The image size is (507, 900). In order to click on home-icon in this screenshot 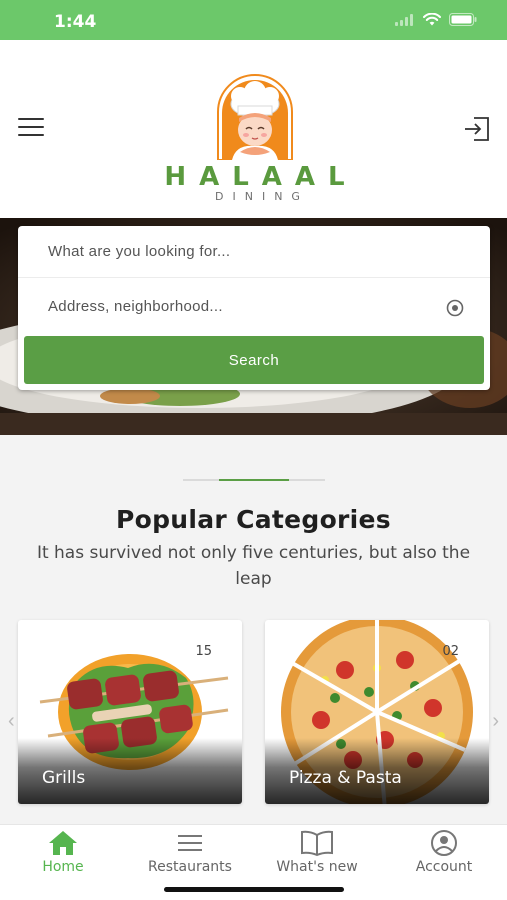, I will do `click(63, 843)`.